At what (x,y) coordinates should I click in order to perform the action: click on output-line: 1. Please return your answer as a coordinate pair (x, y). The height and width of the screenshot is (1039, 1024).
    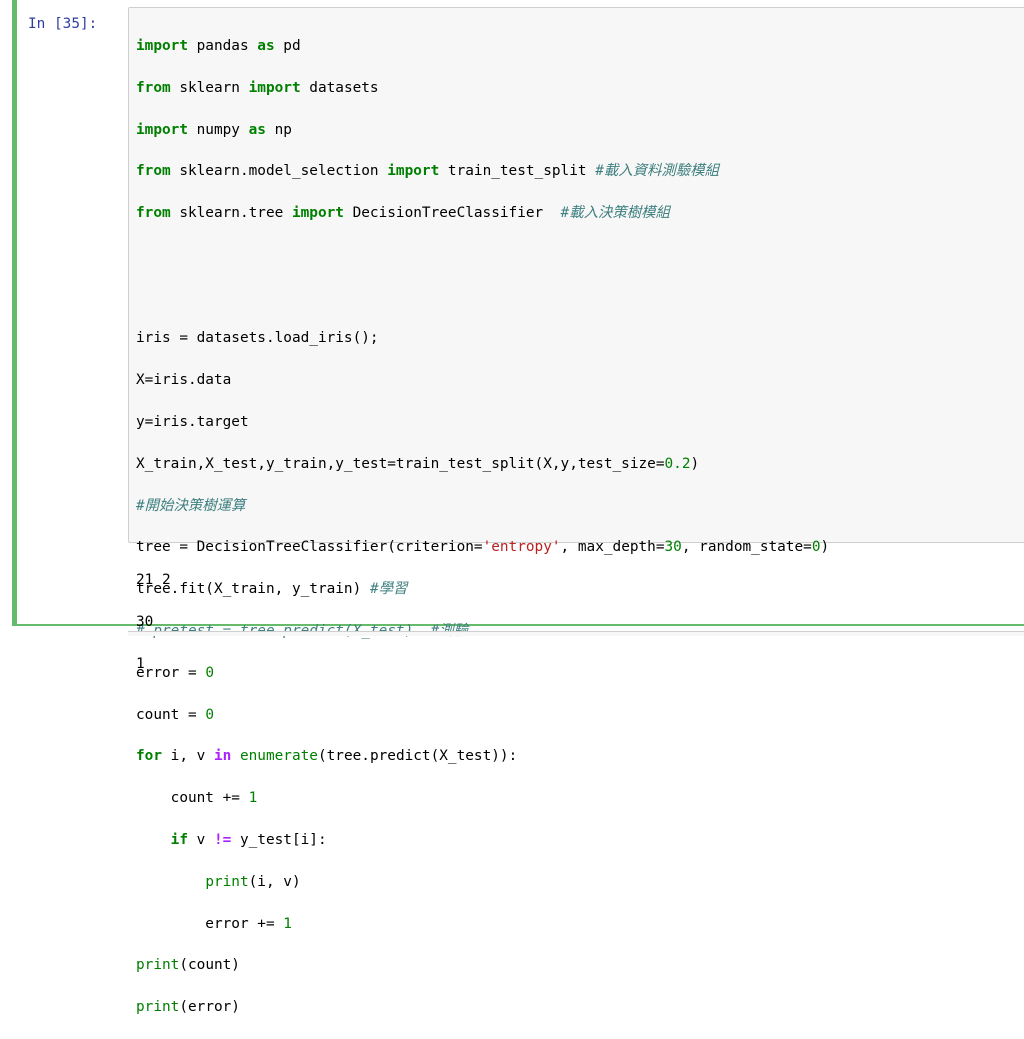
    Looking at the image, I should click on (140, 664).